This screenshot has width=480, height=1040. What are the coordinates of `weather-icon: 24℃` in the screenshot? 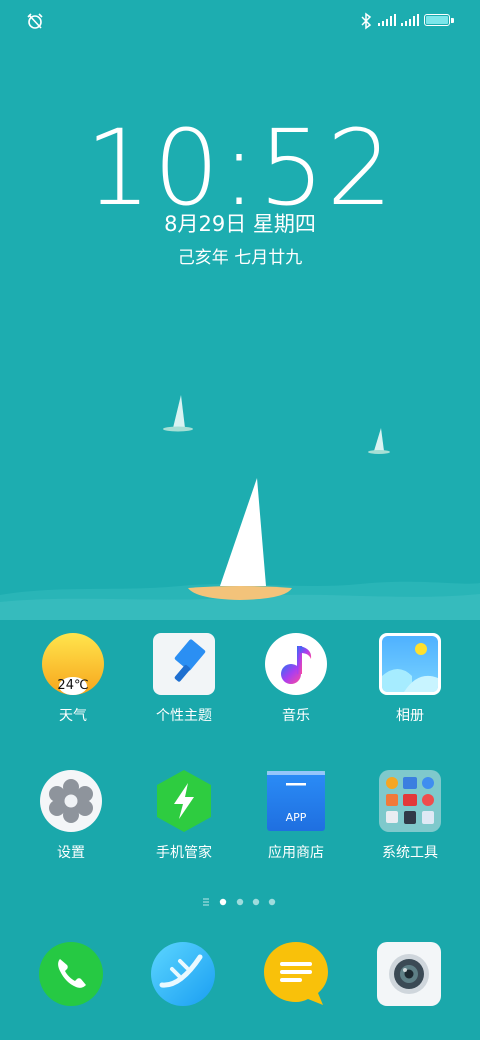 It's located at (73, 664).